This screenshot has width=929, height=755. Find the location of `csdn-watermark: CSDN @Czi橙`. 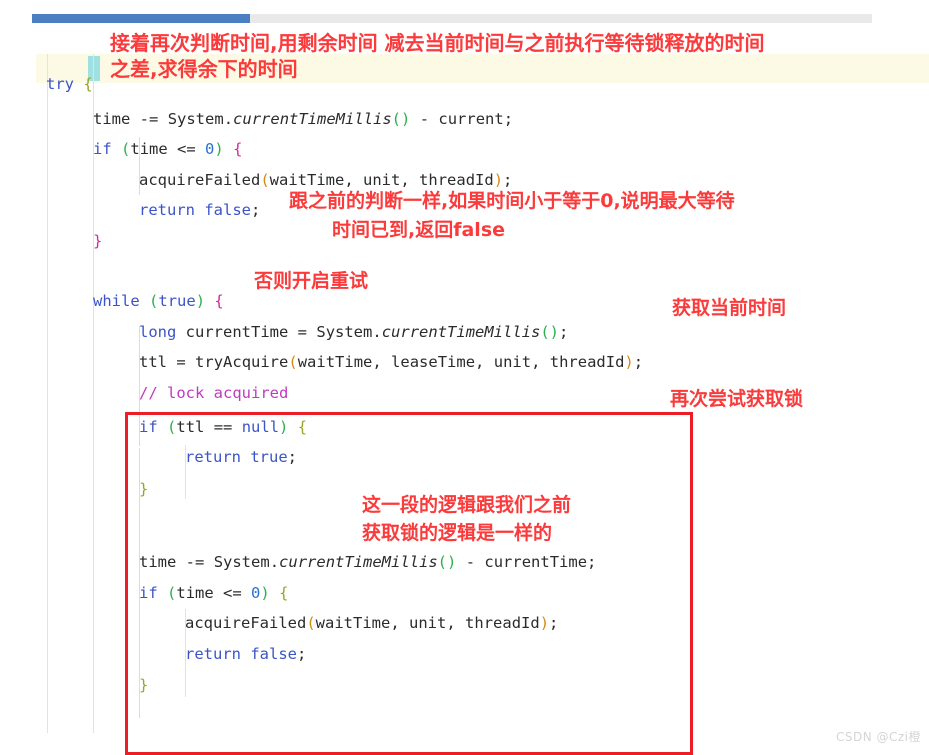

csdn-watermark: CSDN @Czi橙 is located at coordinates (878, 737).